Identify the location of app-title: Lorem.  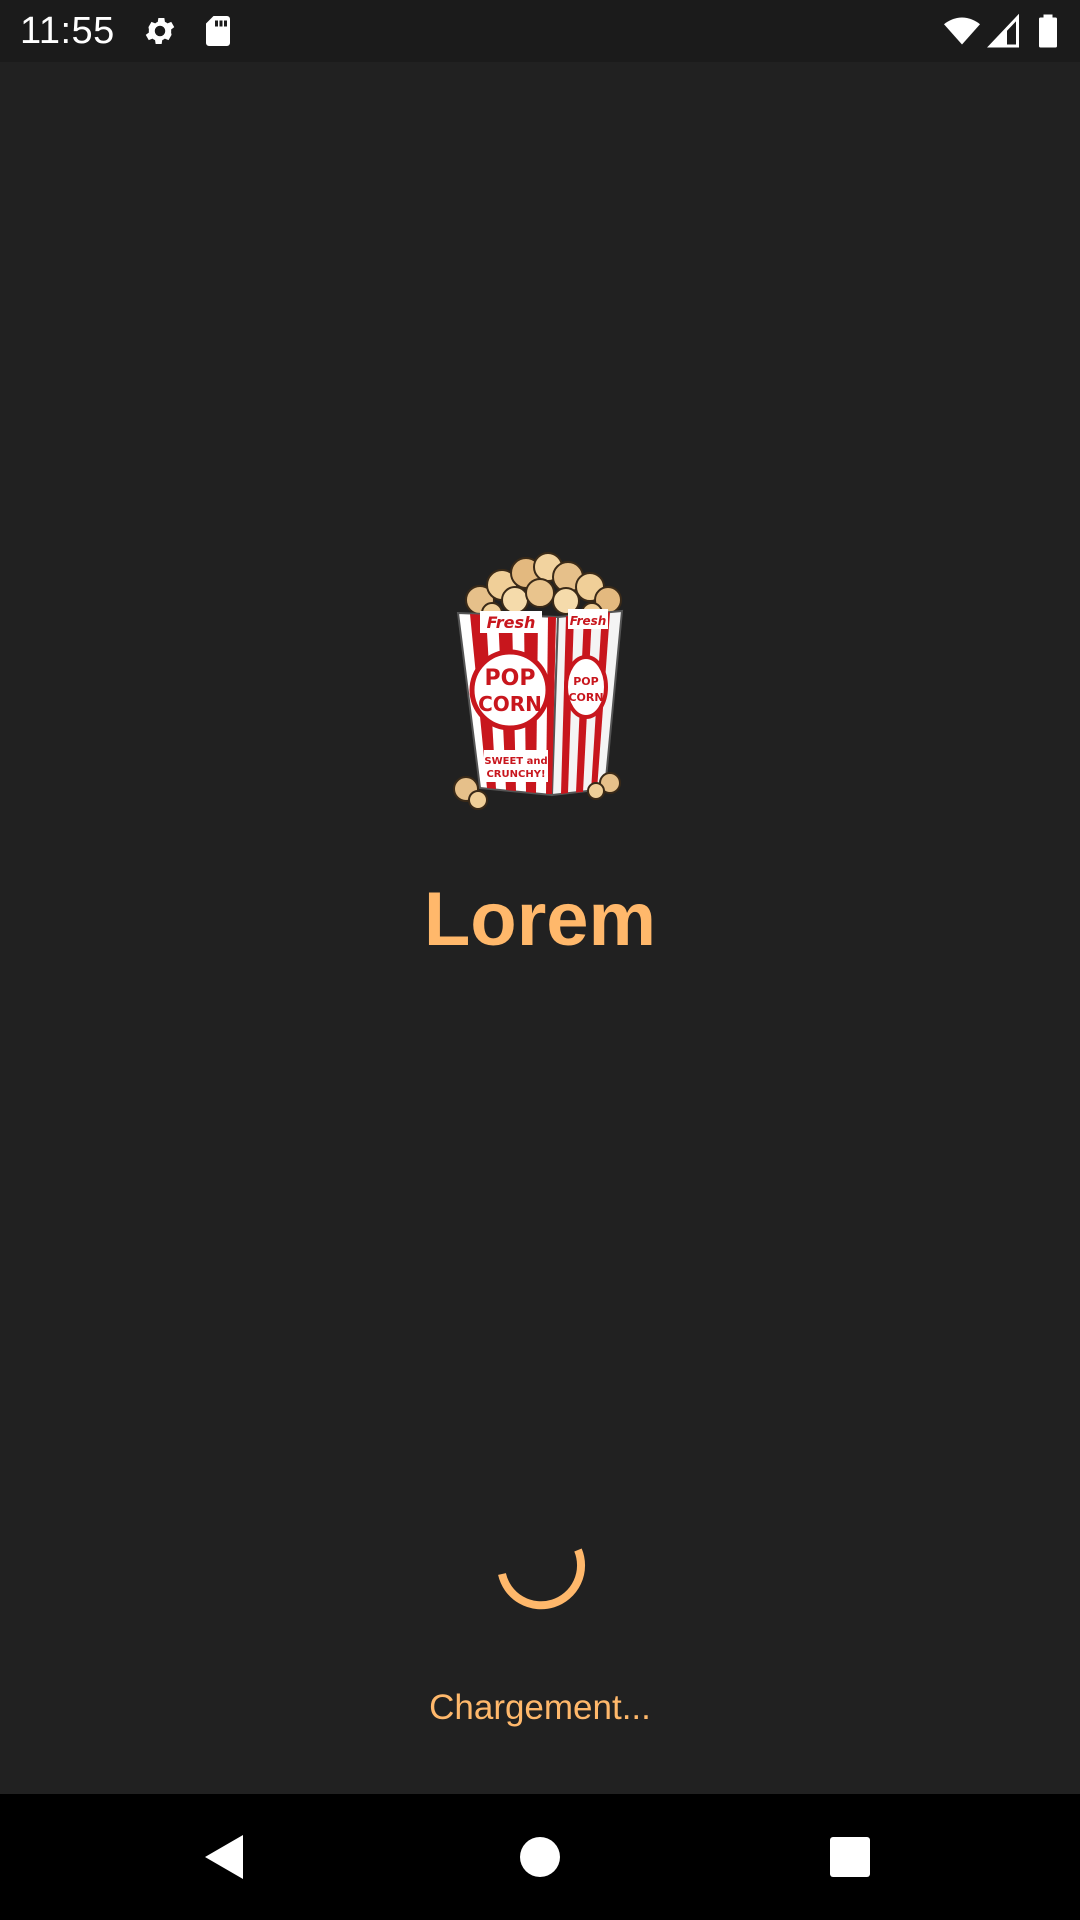
(540, 919).